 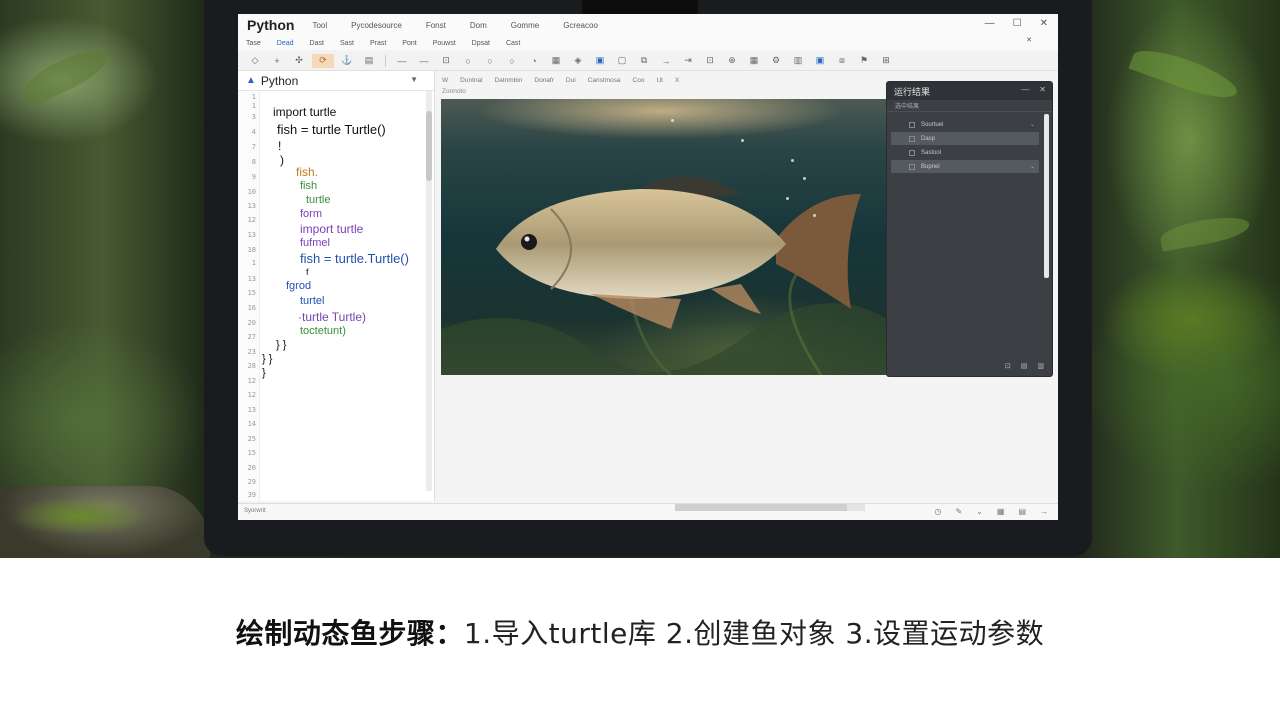 What do you see at coordinates (481, 43) in the screenshot?
I see `menu-item: Dpsat` at bounding box center [481, 43].